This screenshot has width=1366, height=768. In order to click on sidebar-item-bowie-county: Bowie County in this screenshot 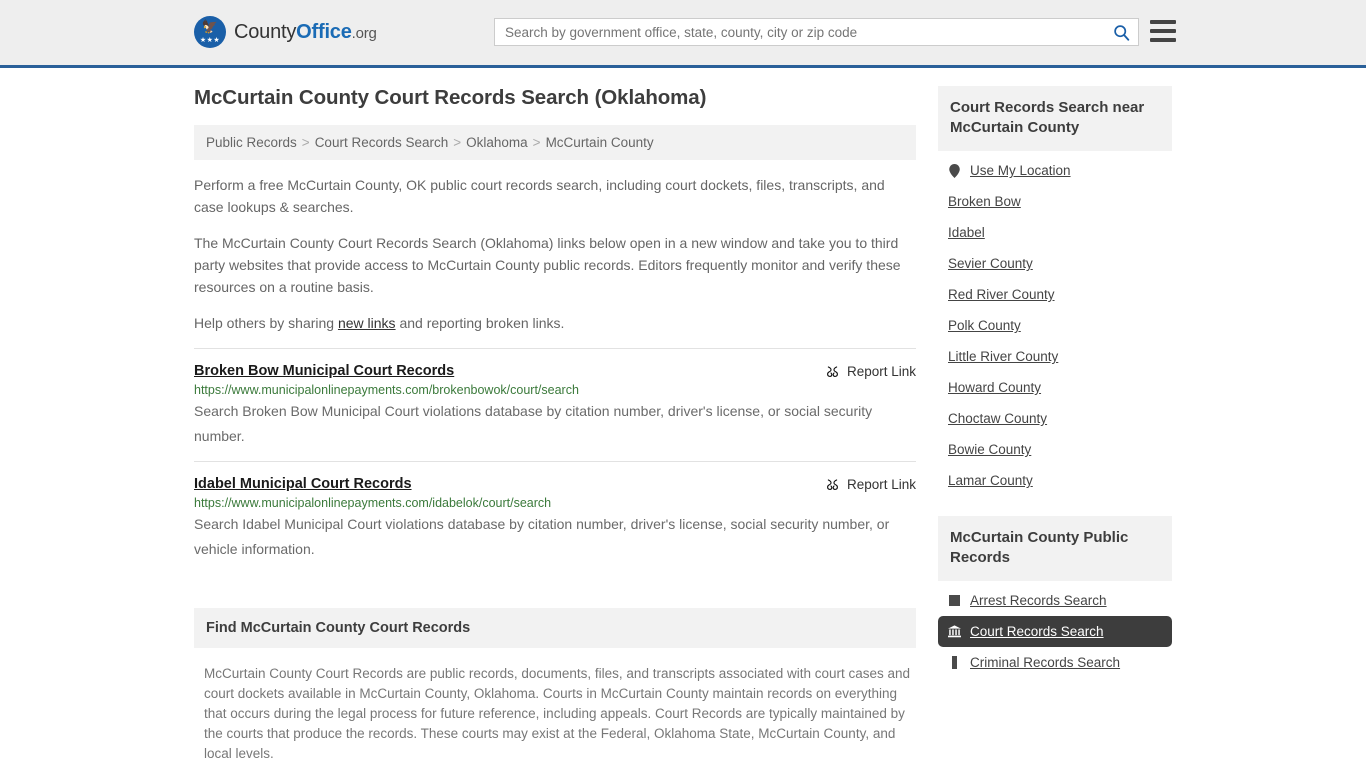, I will do `click(1055, 449)`.